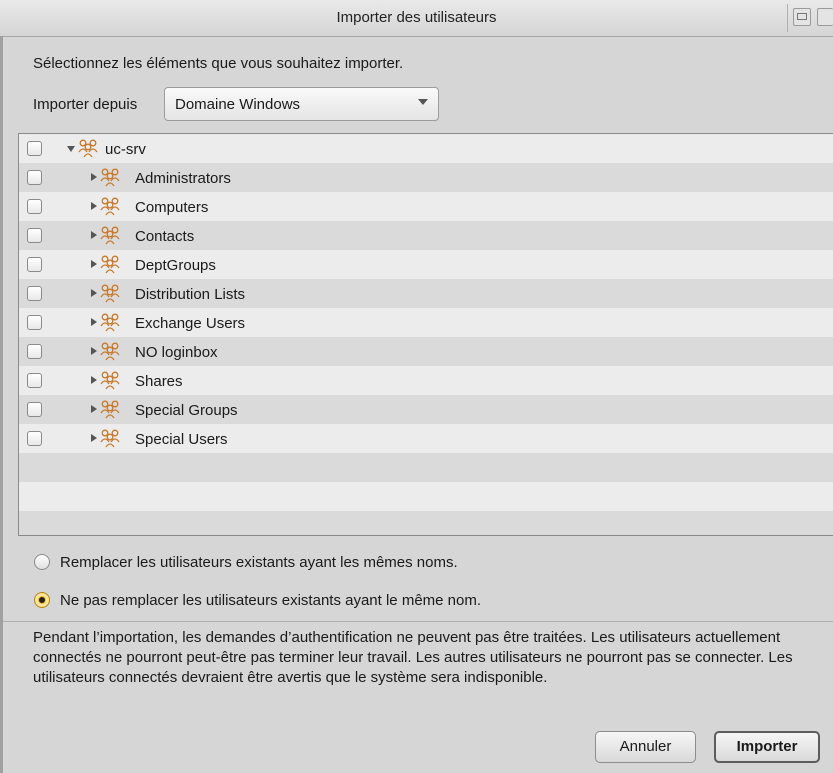 This screenshot has height=773, width=833. Describe the element at coordinates (426, 148) in the screenshot. I see `tree-root-row: uc-srv` at that location.